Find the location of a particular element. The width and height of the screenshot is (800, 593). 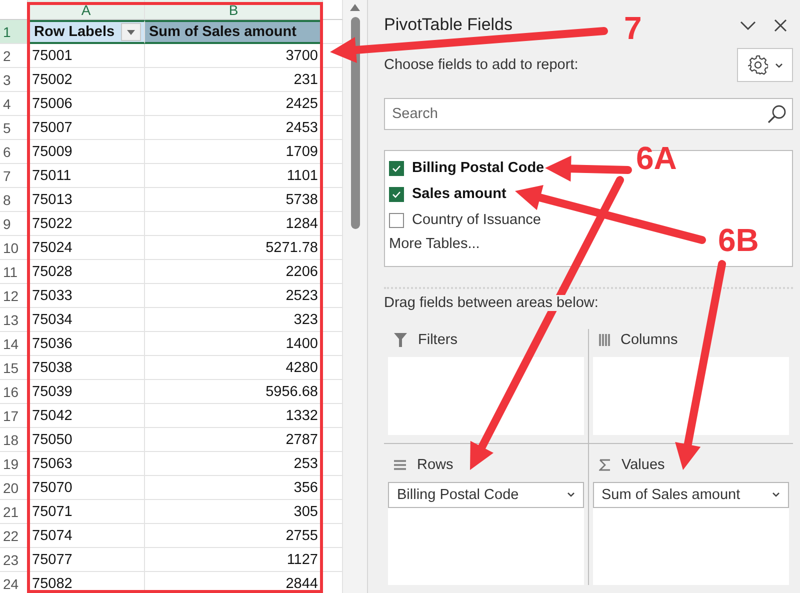

header-label: Row Labels is located at coordinates (74, 32).